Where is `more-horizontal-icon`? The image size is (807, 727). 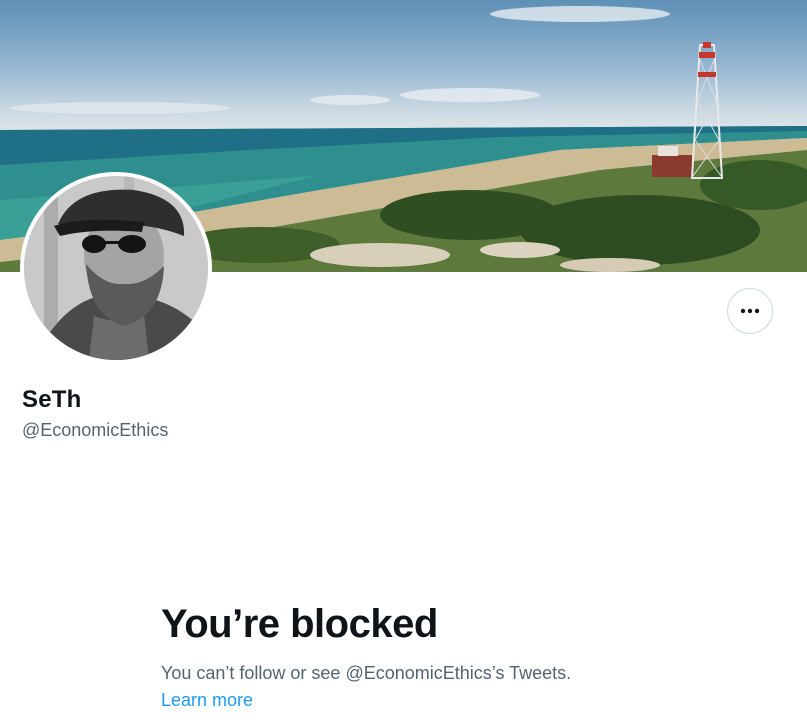 more-horizontal-icon is located at coordinates (750, 311).